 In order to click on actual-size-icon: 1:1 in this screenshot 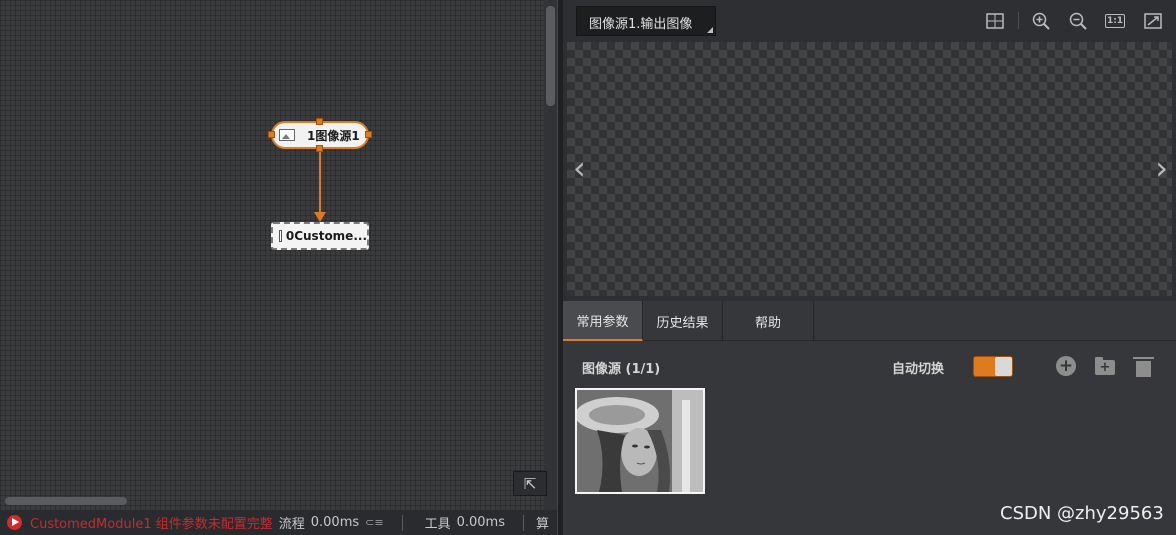, I will do `click(1115, 21)`.